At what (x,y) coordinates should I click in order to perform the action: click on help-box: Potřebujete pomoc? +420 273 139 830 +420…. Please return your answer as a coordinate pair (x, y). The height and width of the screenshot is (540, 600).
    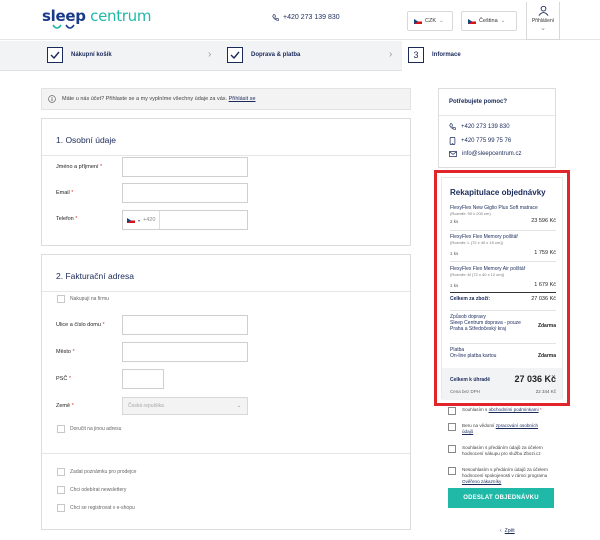
    Looking at the image, I should click on (497, 128).